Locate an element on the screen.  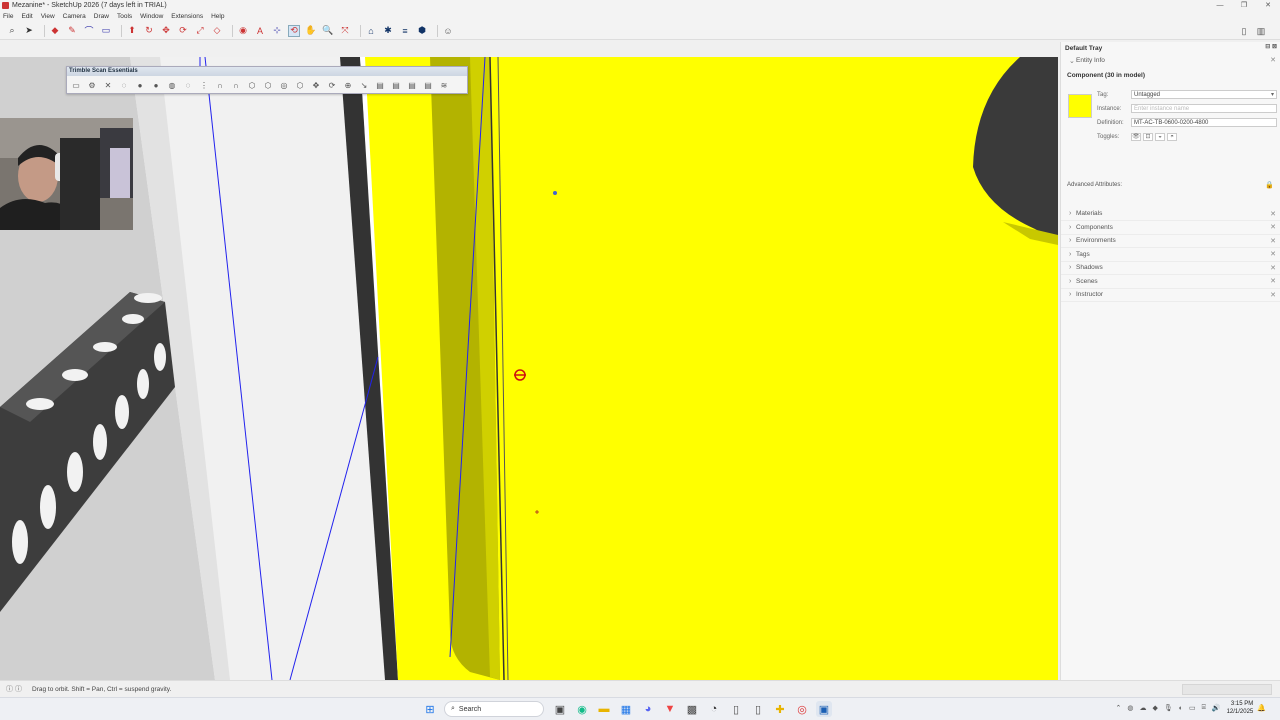
section-environments: › Environments ✕ is located at coordinates (1170, 241).